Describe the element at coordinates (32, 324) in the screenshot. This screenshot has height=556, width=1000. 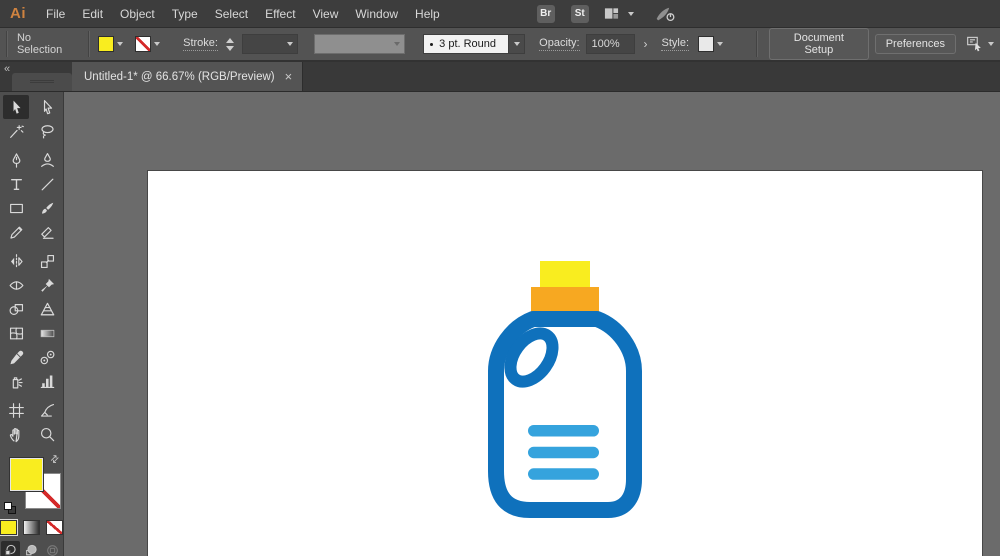
I see `tools-panel: ⇄` at that location.